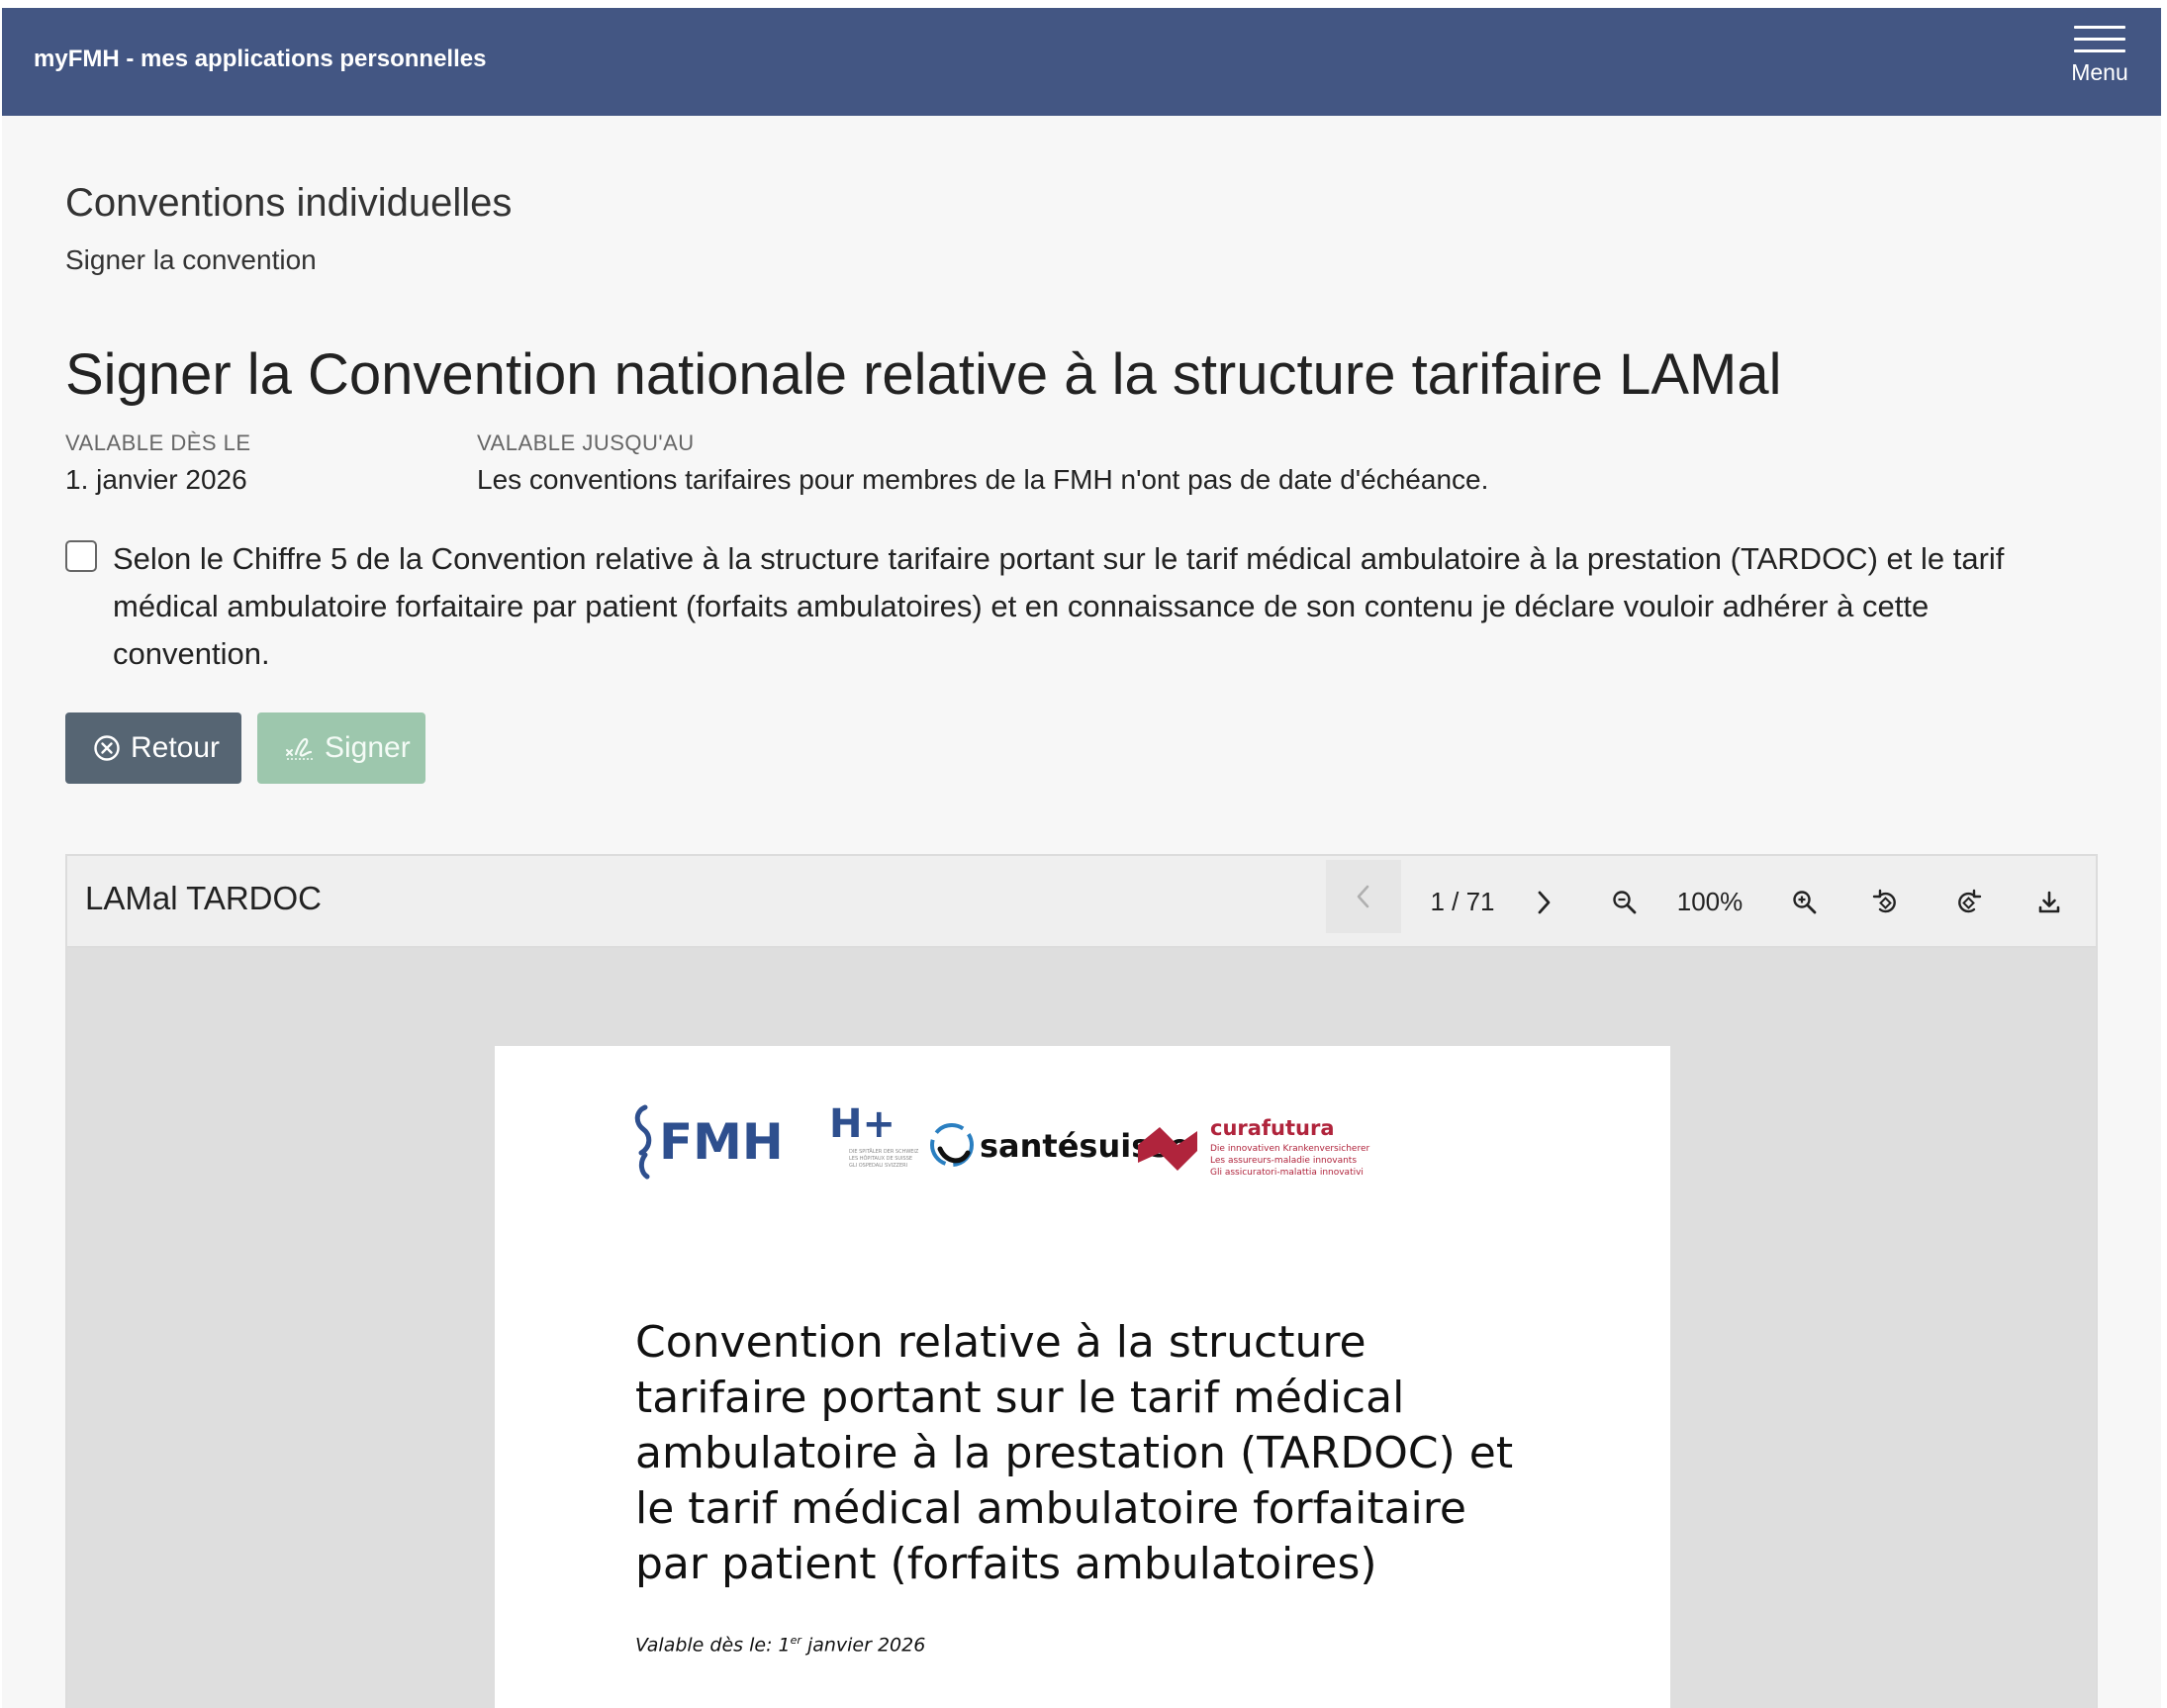 This screenshot has width=2167, height=1708. Describe the element at coordinates (2099, 39) in the screenshot. I see `hamburger-icon` at that location.